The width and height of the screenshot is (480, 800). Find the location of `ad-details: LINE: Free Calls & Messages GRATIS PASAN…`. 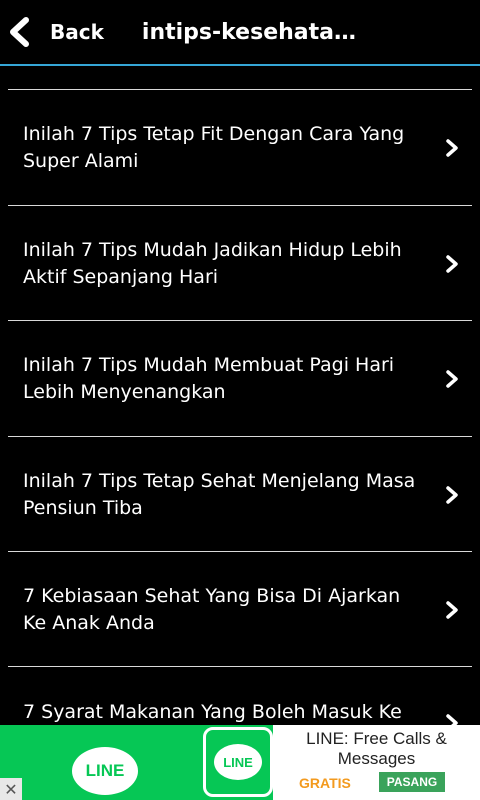

ad-details: LINE: Free Calls & Messages GRATIS PASAN… is located at coordinates (376, 762).